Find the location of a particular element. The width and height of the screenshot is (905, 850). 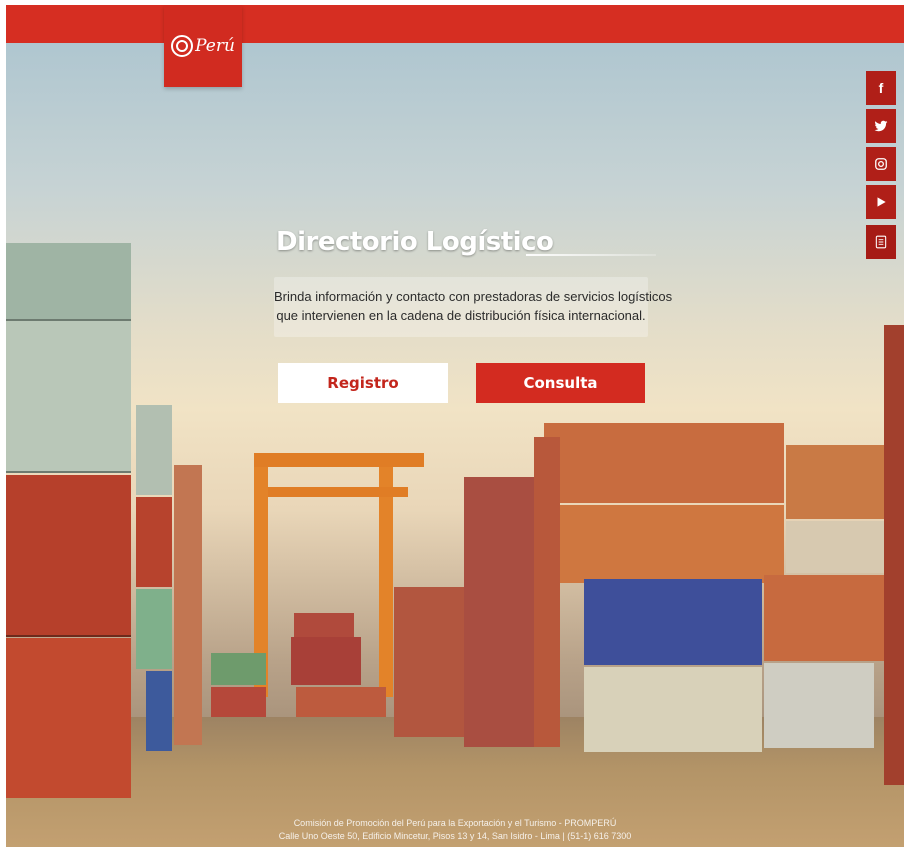

instagram-button is located at coordinates (881, 164).